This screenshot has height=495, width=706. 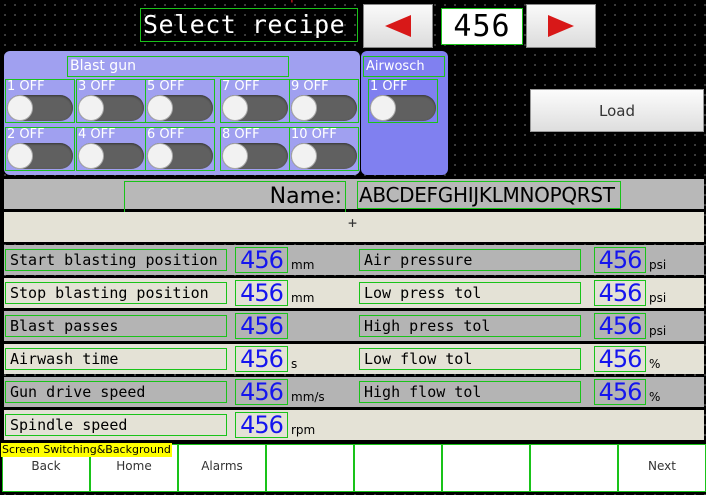 What do you see at coordinates (294, 364) in the screenshot?
I see `parameter-unit: s` at bounding box center [294, 364].